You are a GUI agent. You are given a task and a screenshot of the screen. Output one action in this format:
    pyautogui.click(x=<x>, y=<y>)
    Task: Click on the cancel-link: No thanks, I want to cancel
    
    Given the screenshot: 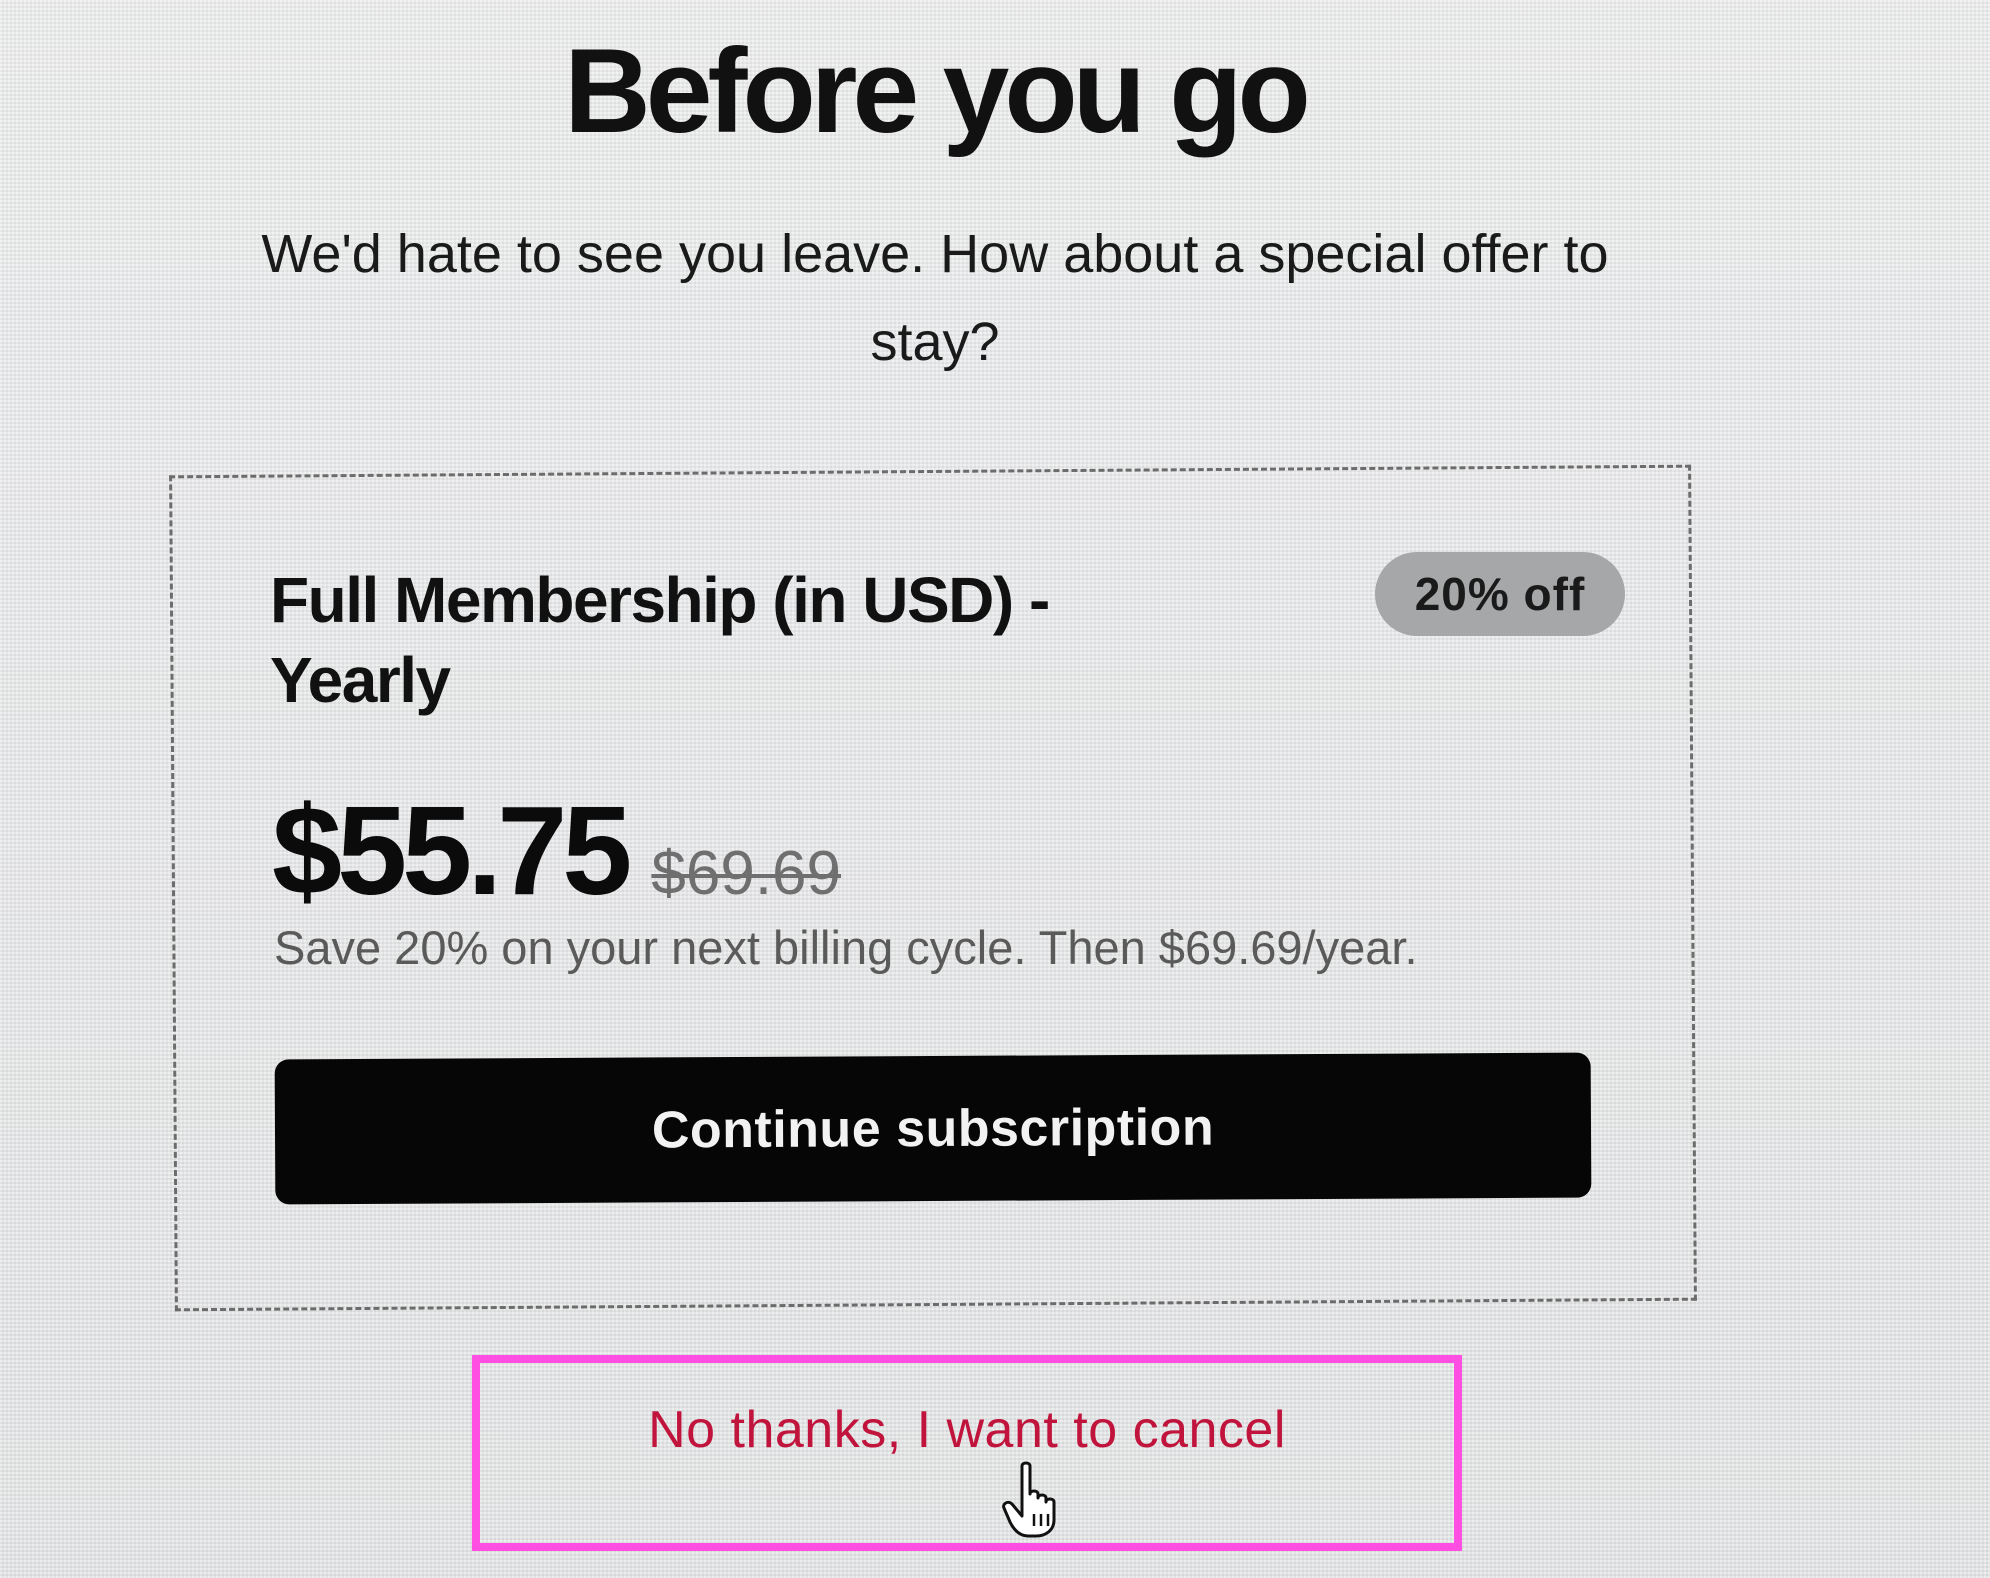 What is the action you would take?
    pyautogui.click(x=967, y=1430)
    